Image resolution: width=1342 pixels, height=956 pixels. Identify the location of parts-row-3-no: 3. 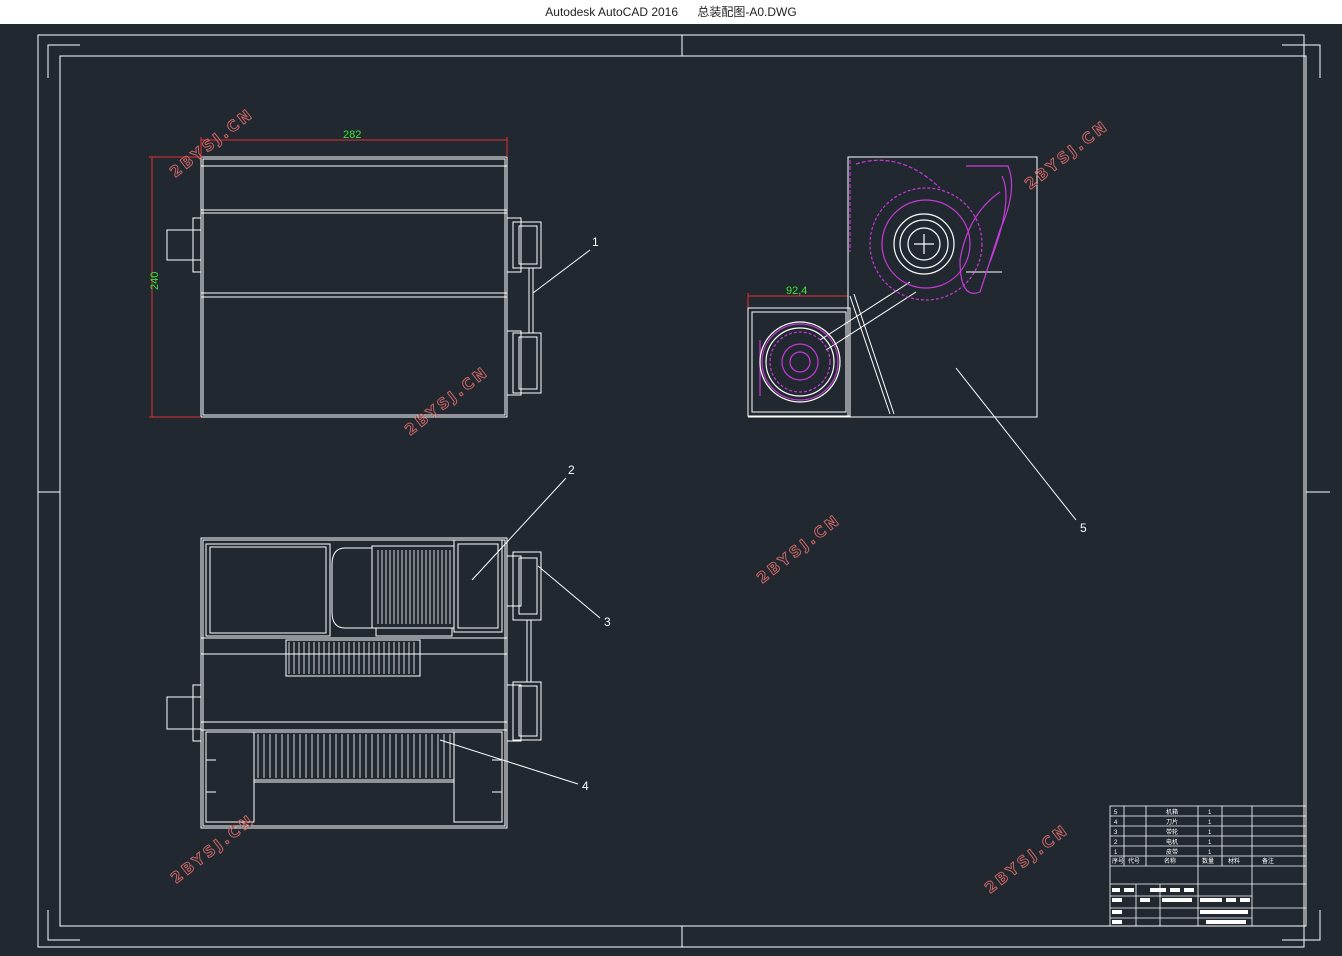
(1116, 833).